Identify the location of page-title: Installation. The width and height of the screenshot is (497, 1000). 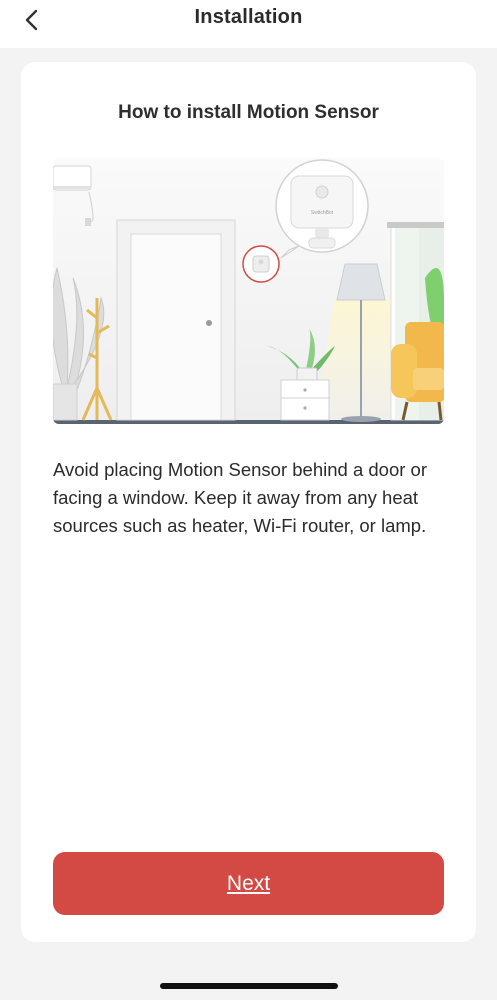
(248, 17).